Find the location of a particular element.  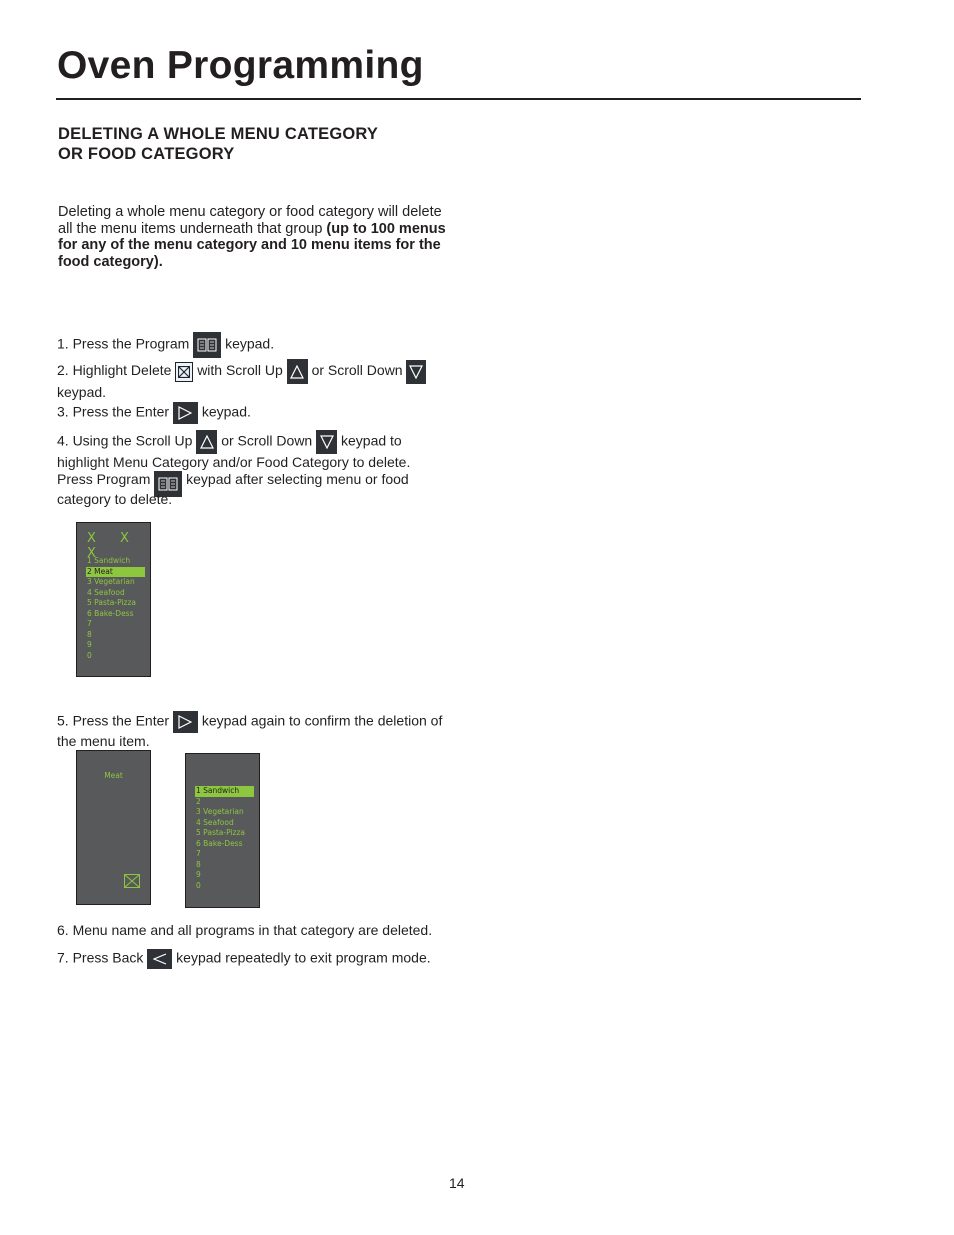

step-1-text-end: keypad. is located at coordinates (250, 343).